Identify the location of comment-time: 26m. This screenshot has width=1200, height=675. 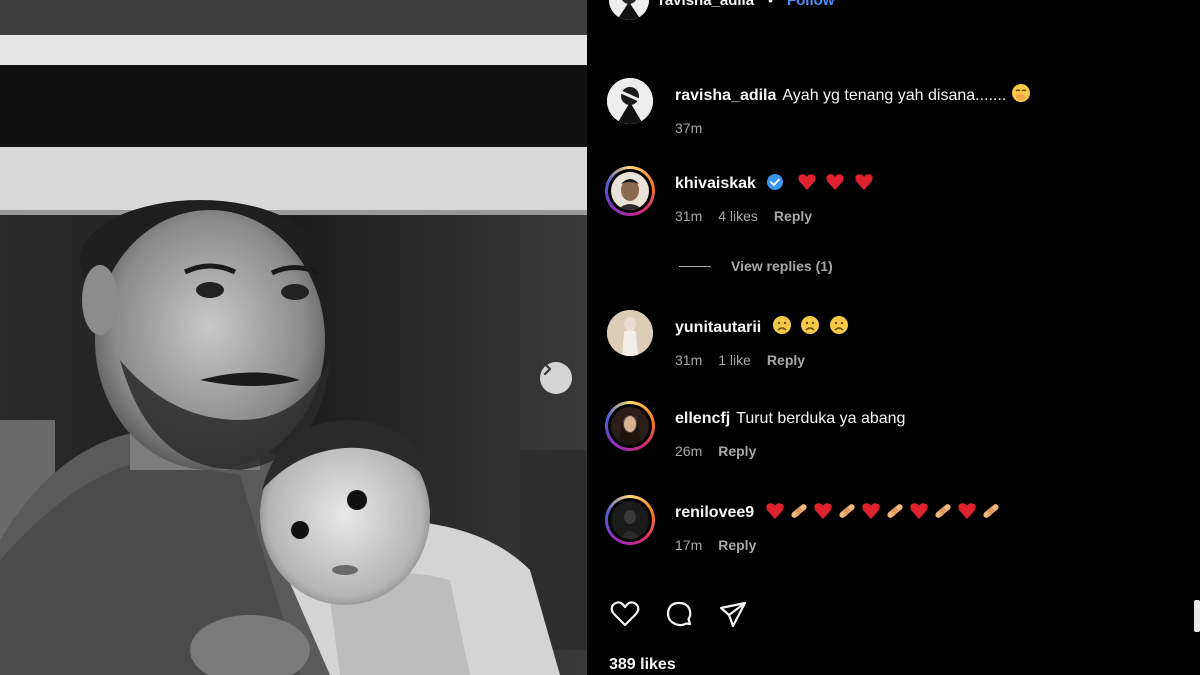
(689, 451).